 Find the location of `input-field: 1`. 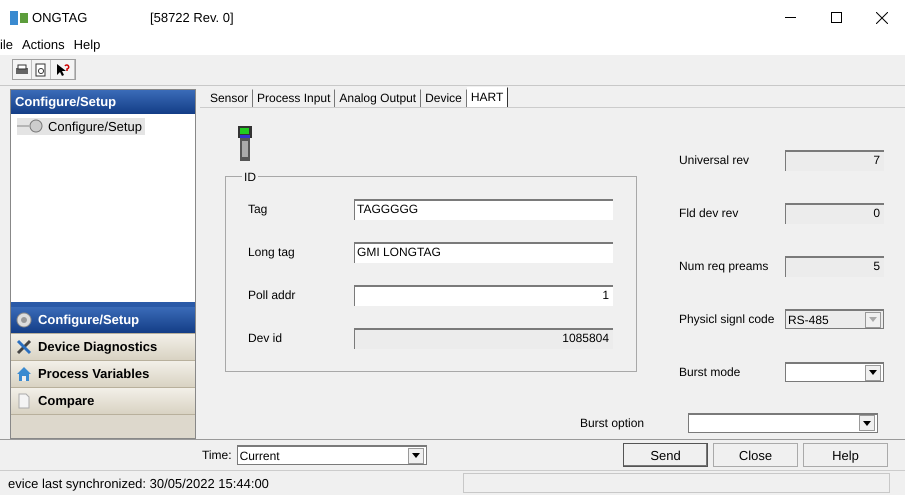

input-field: 1 is located at coordinates (483, 295).